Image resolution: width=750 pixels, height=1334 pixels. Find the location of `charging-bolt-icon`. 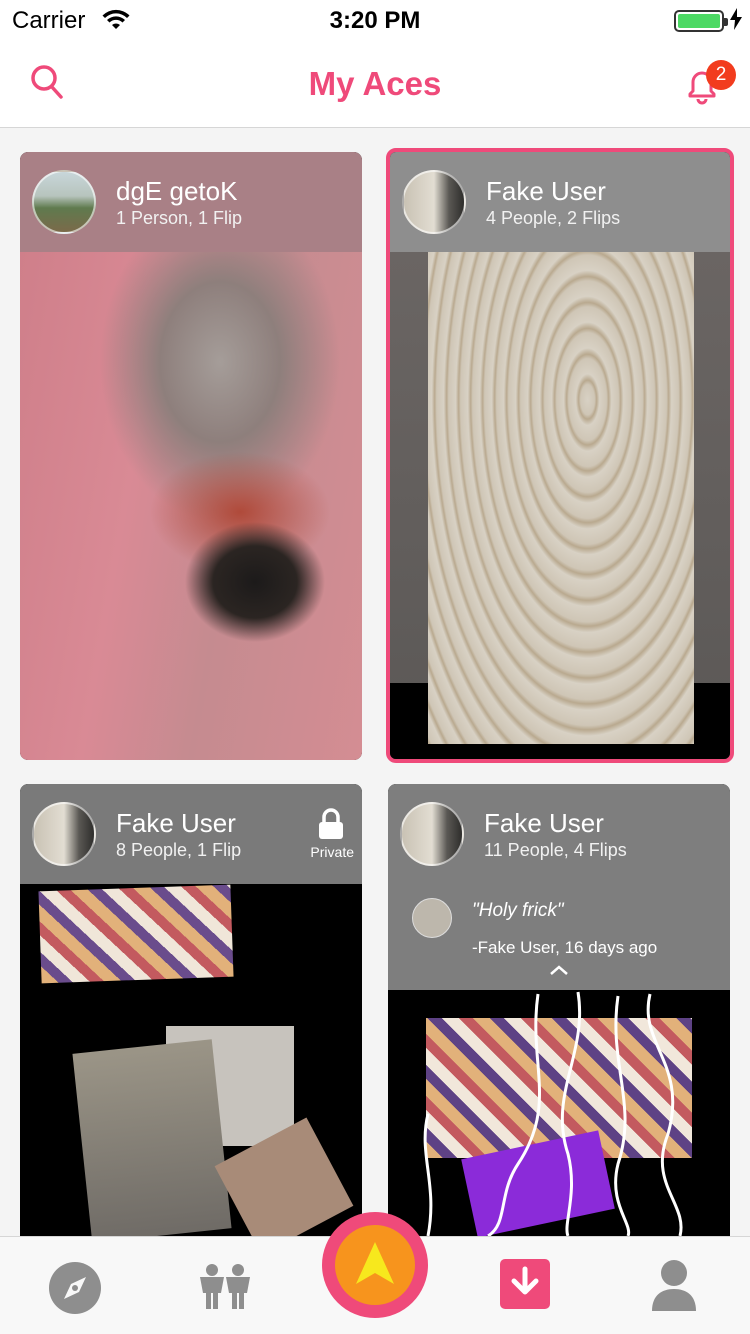

charging-bolt-icon is located at coordinates (736, 19).